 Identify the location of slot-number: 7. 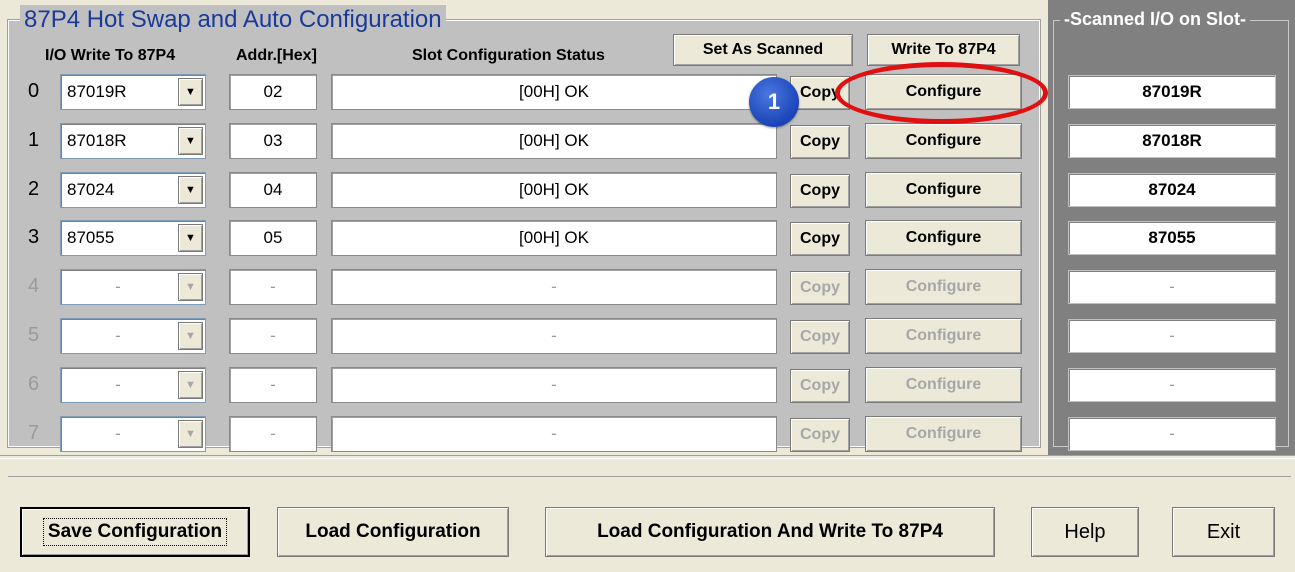
(34, 433).